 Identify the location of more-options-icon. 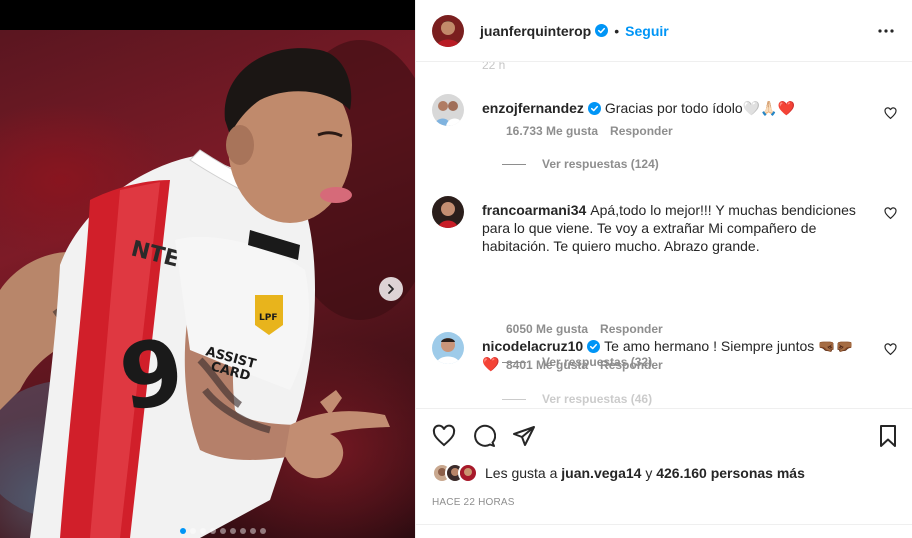
(886, 31).